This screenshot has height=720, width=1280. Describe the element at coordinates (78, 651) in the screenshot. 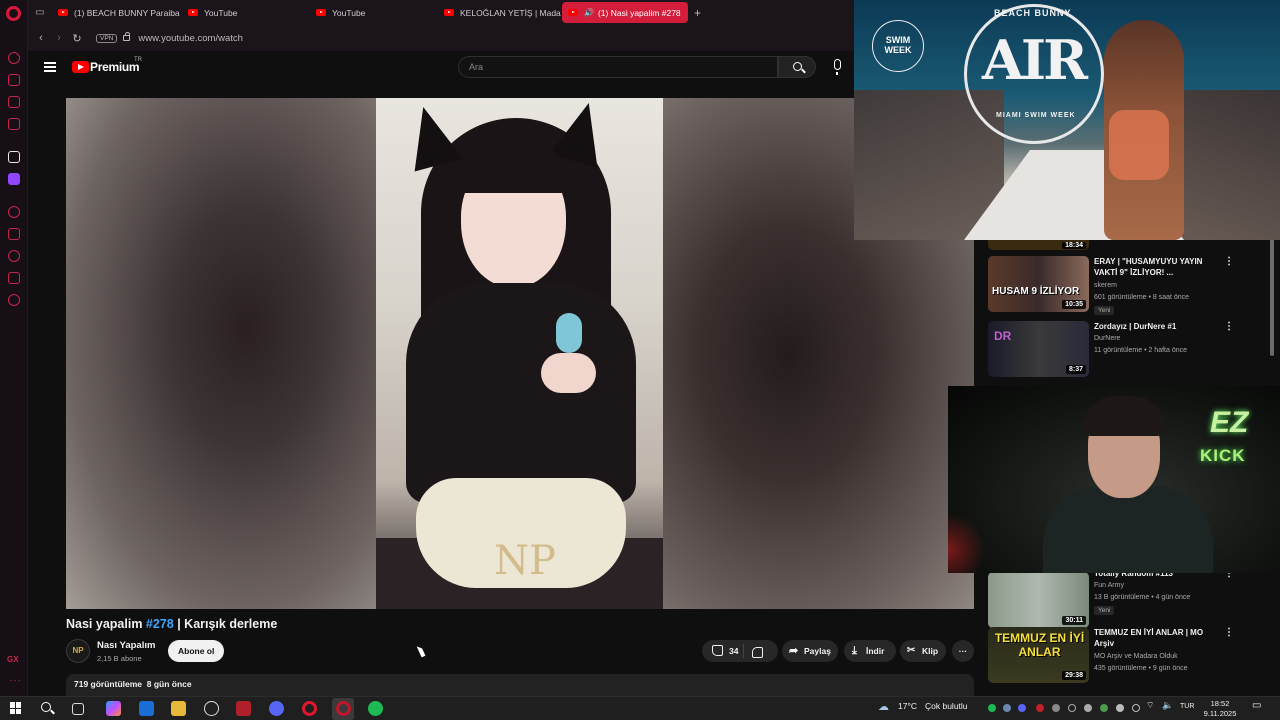

I see `channel-avatar: NP` at that location.